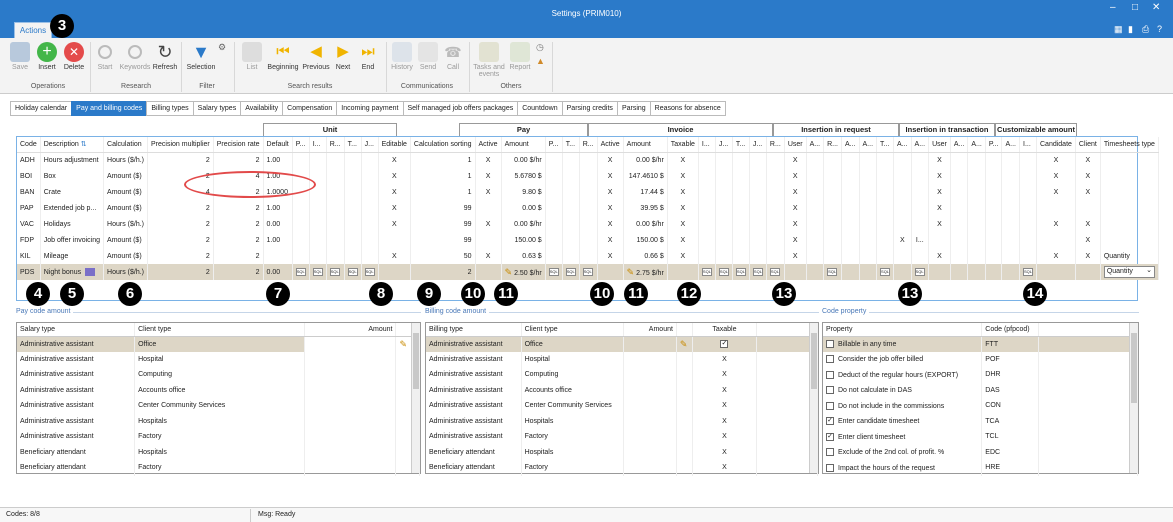 Image resolution: width=1173 pixels, height=522 pixels. I want to click on selection-button: ▼ Selection, so click(201, 56).